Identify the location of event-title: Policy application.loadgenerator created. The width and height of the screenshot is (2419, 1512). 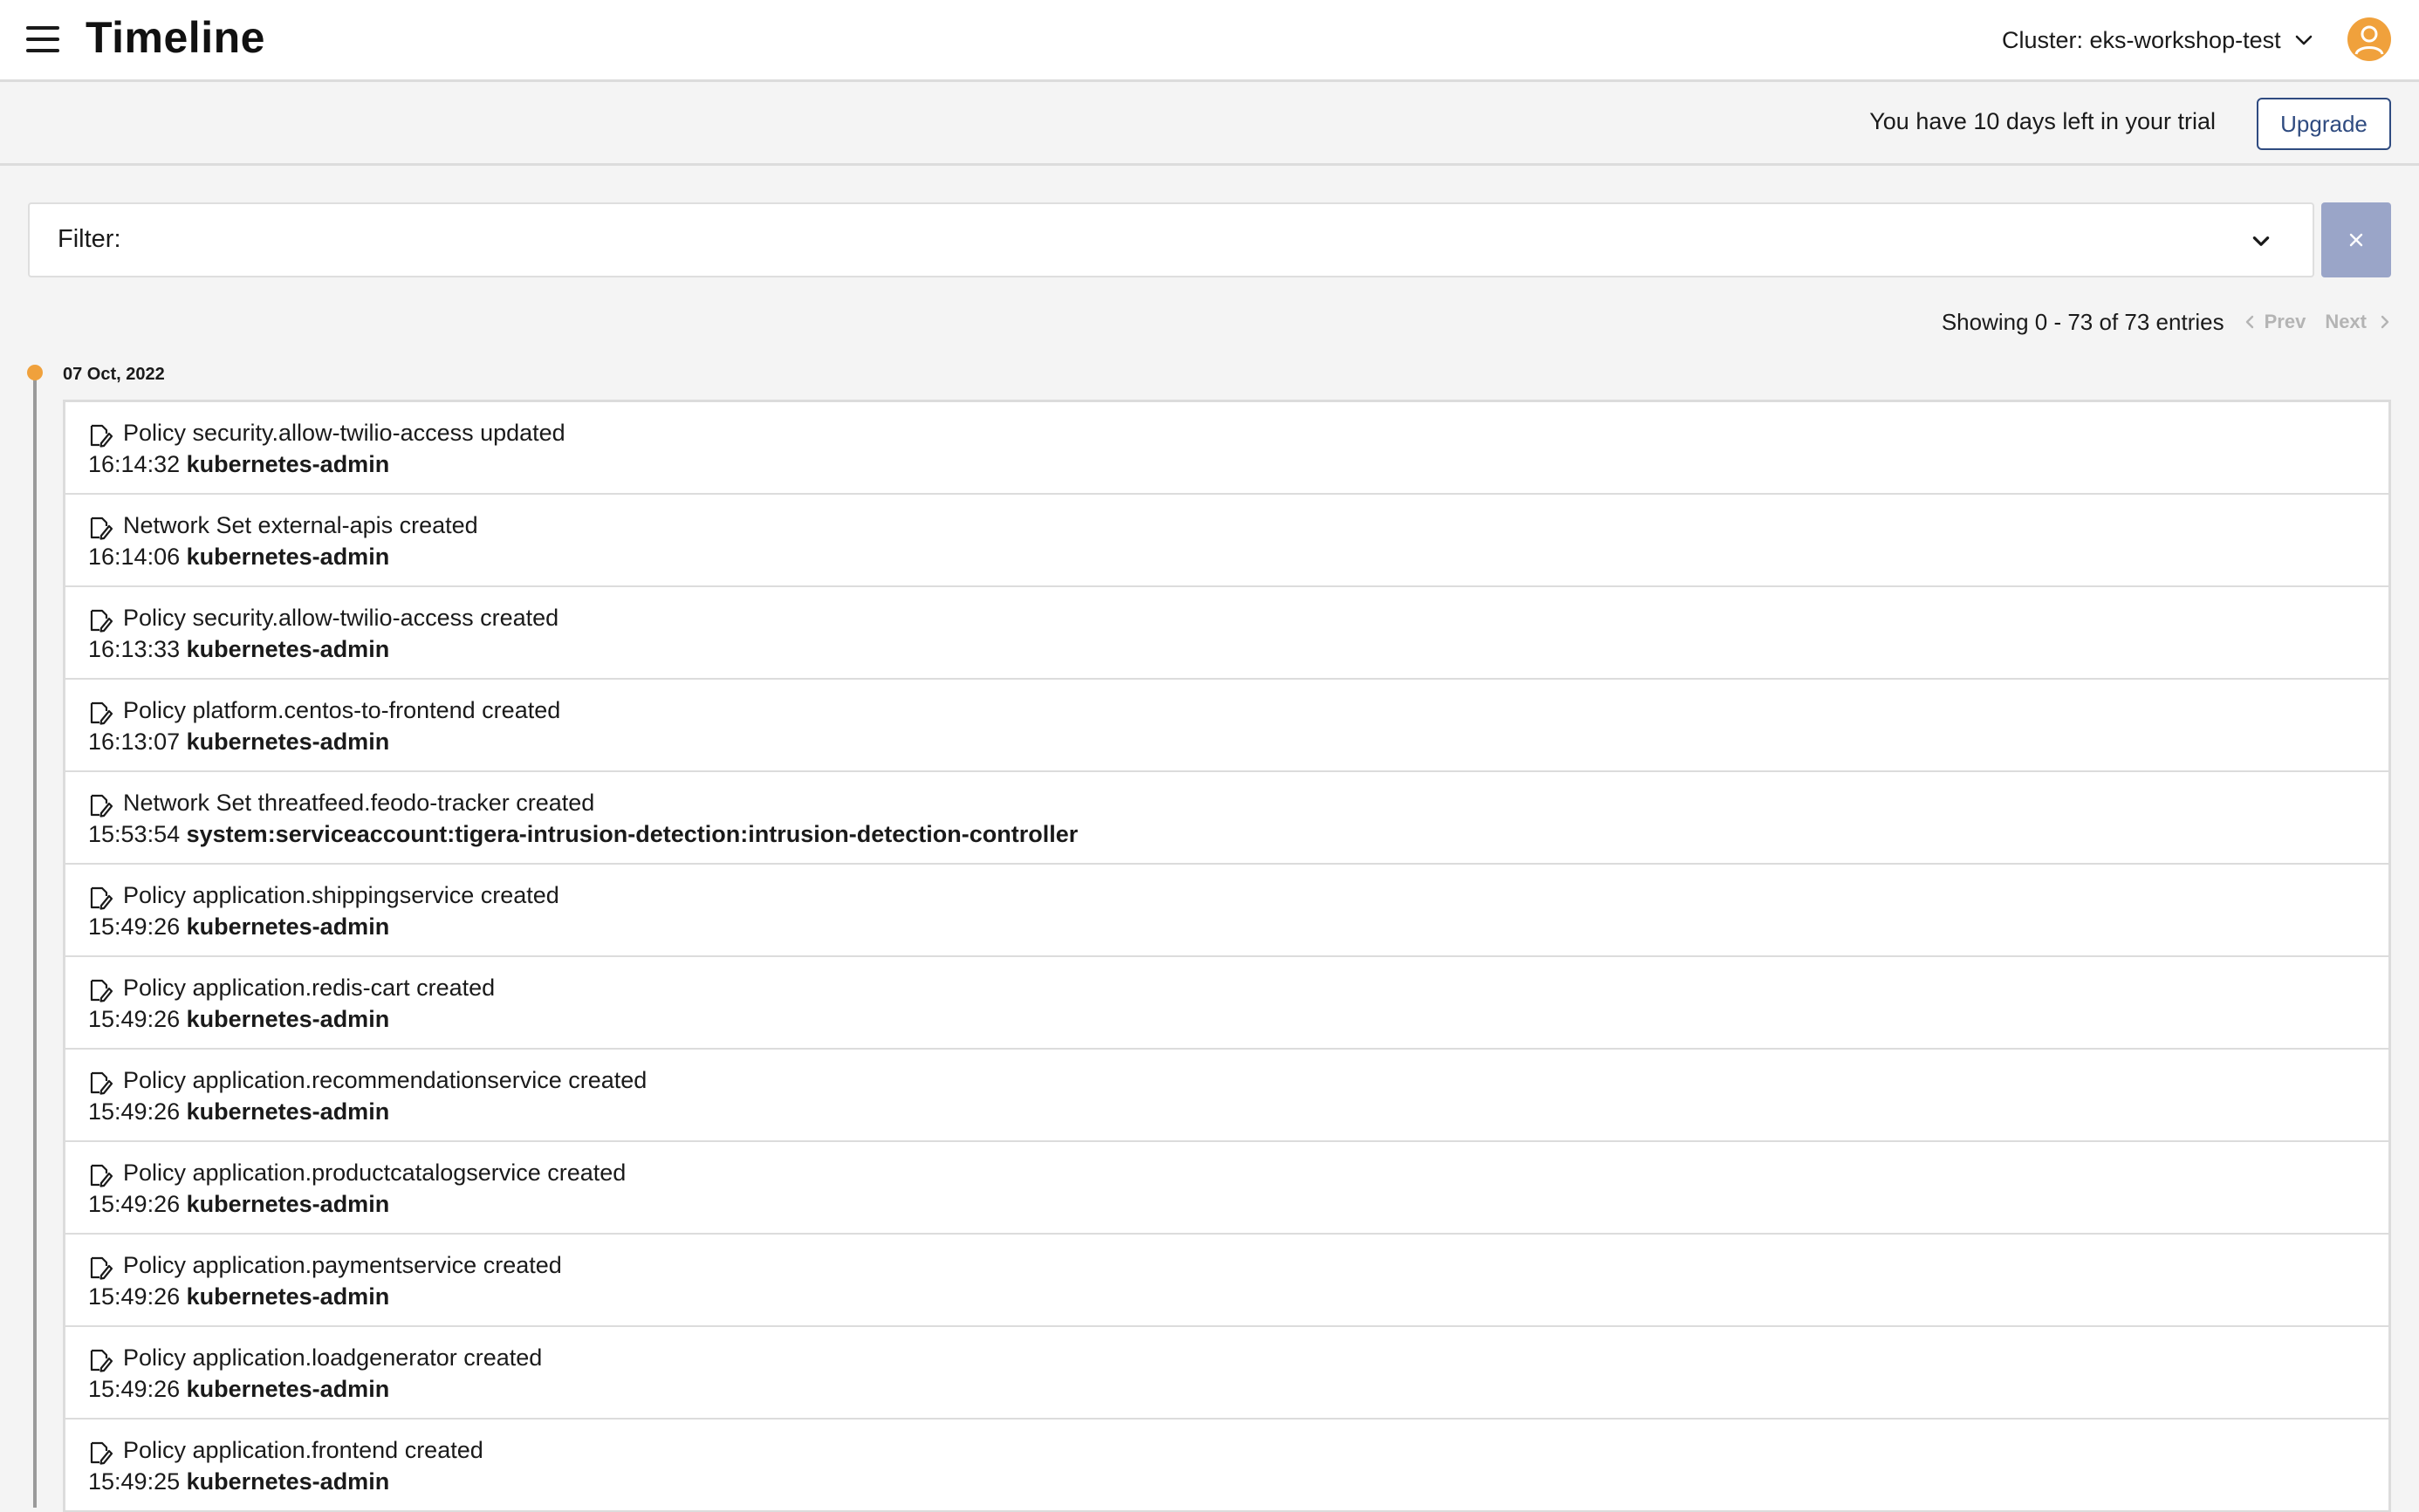
(333, 1358).